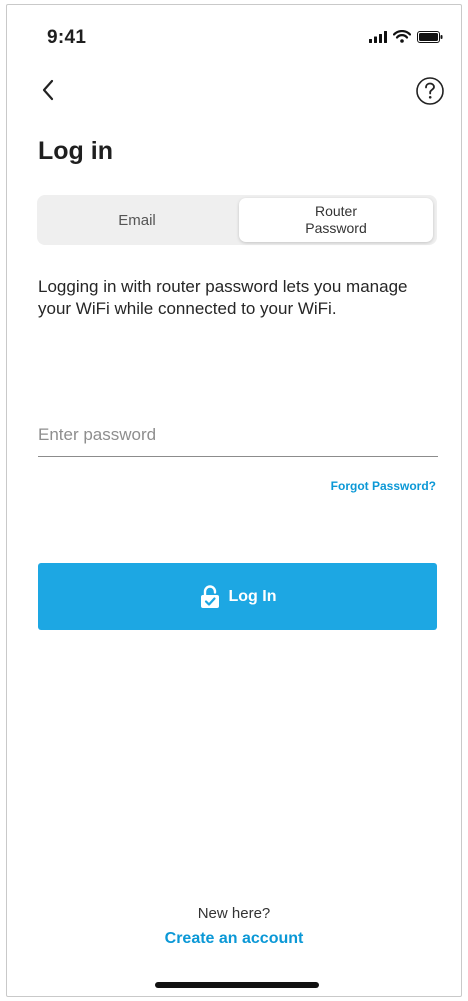  Describe the element at coordinates (75, 151) in the screenshot. I see `page-title: Log in` at that location.